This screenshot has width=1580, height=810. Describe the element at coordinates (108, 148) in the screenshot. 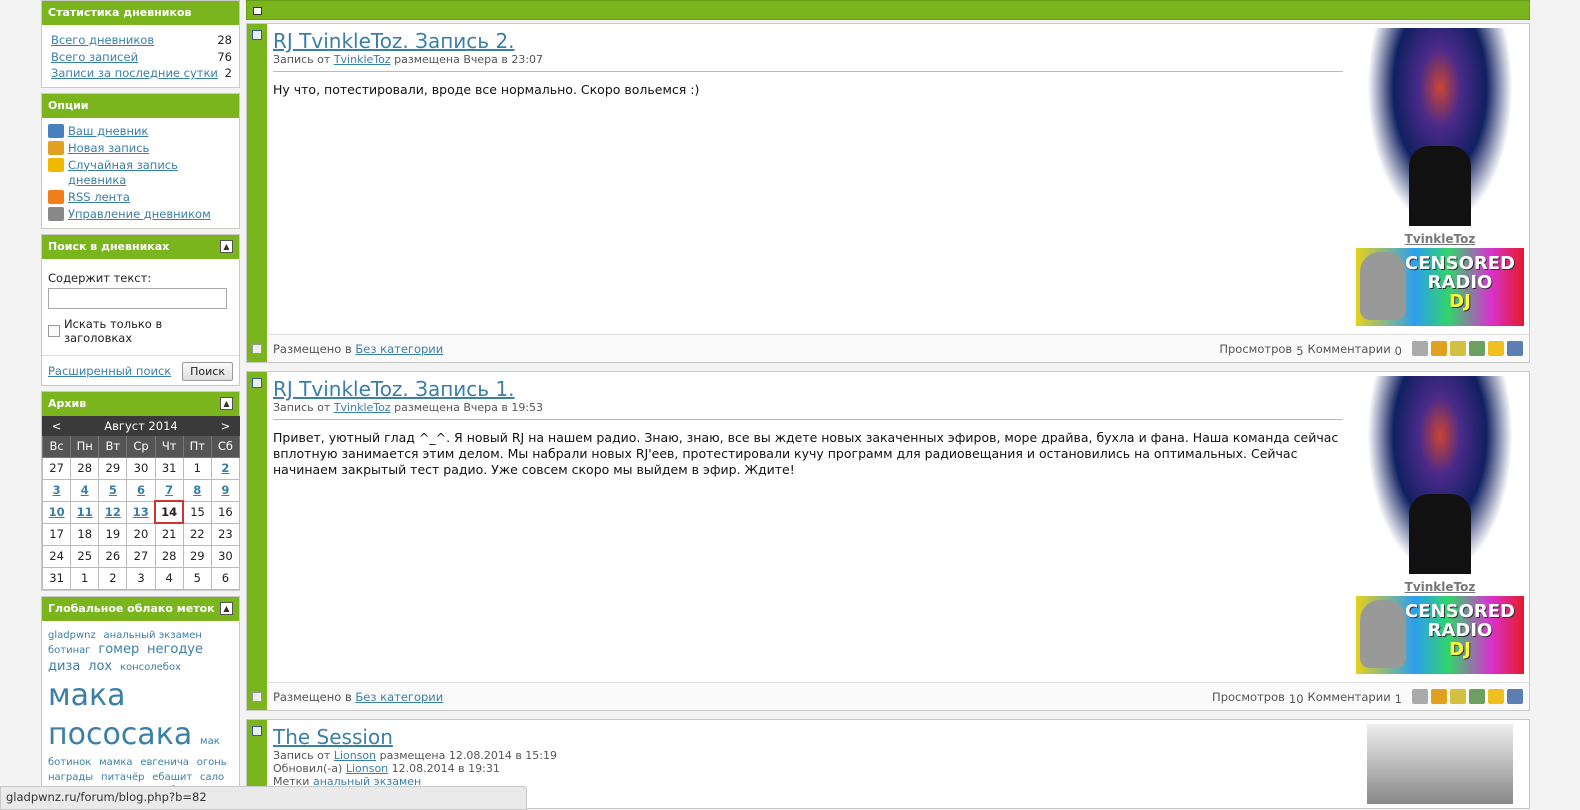

I see `options-link: Новая запись` at that location.